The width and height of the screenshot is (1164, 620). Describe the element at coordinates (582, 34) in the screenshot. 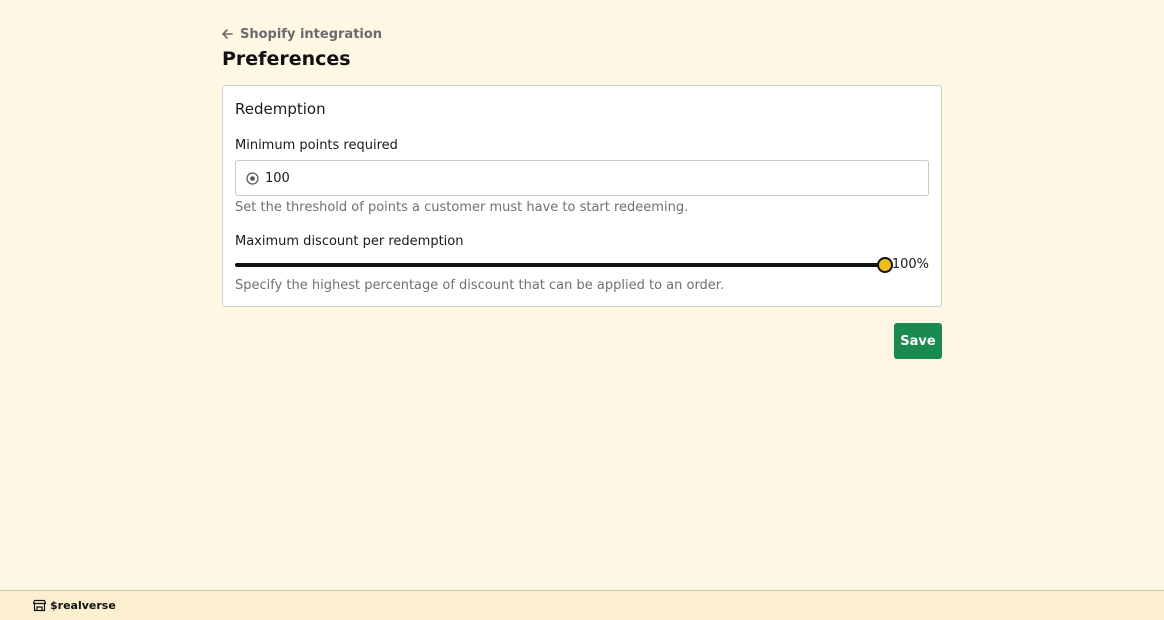

I see `back-link: Shopify integration` at that location.